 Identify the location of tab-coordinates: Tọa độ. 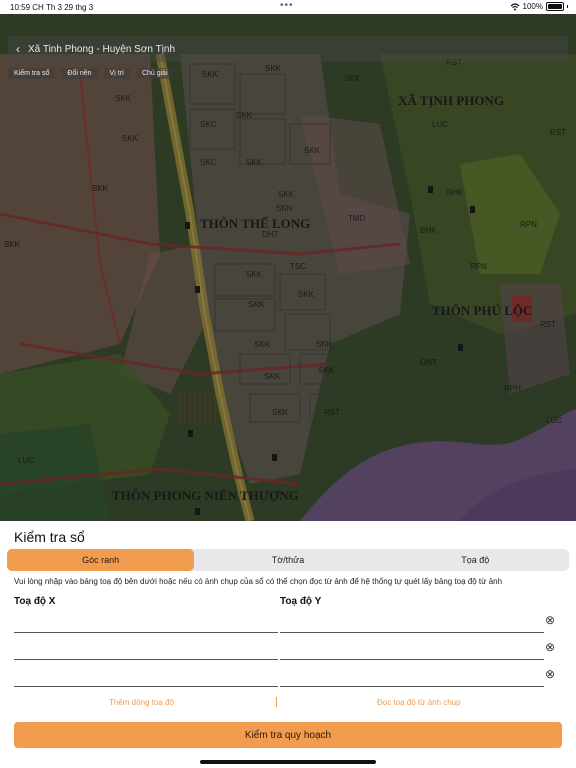
(475, 560).